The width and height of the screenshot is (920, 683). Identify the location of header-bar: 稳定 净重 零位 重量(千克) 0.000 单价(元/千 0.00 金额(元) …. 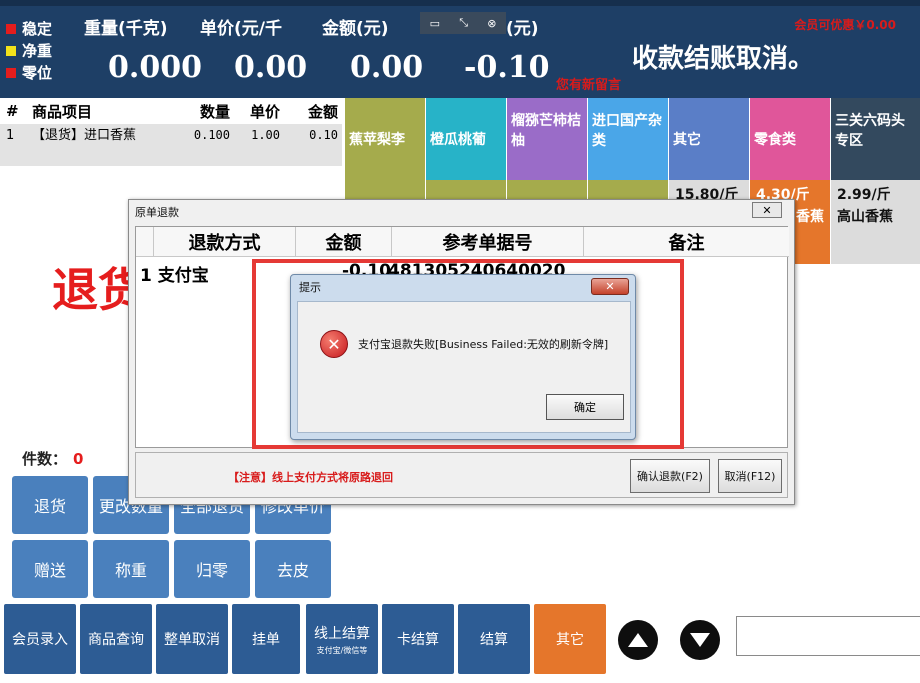
(460, 49).